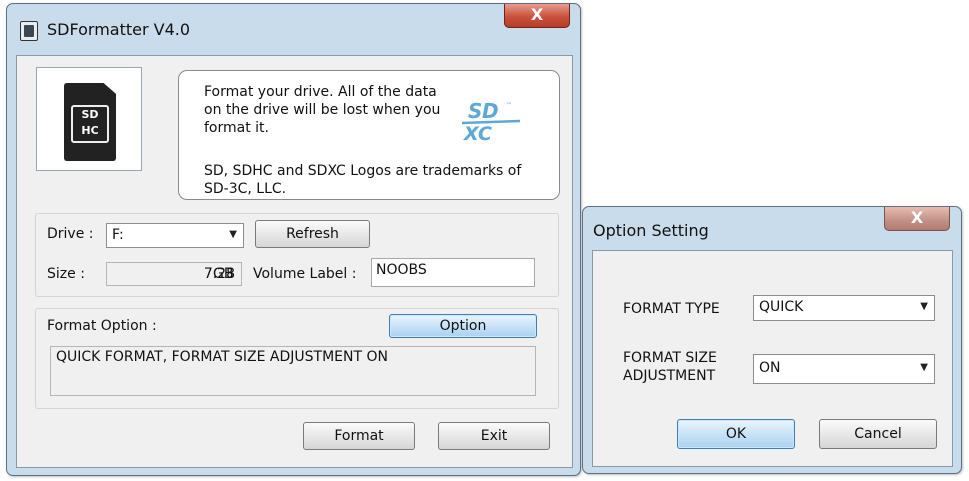  What do you see at coordinates (669, 376) in the screenshot?
I see `format-size-label-line2: ADJUSTMENT` at bounding box center [669, 376].